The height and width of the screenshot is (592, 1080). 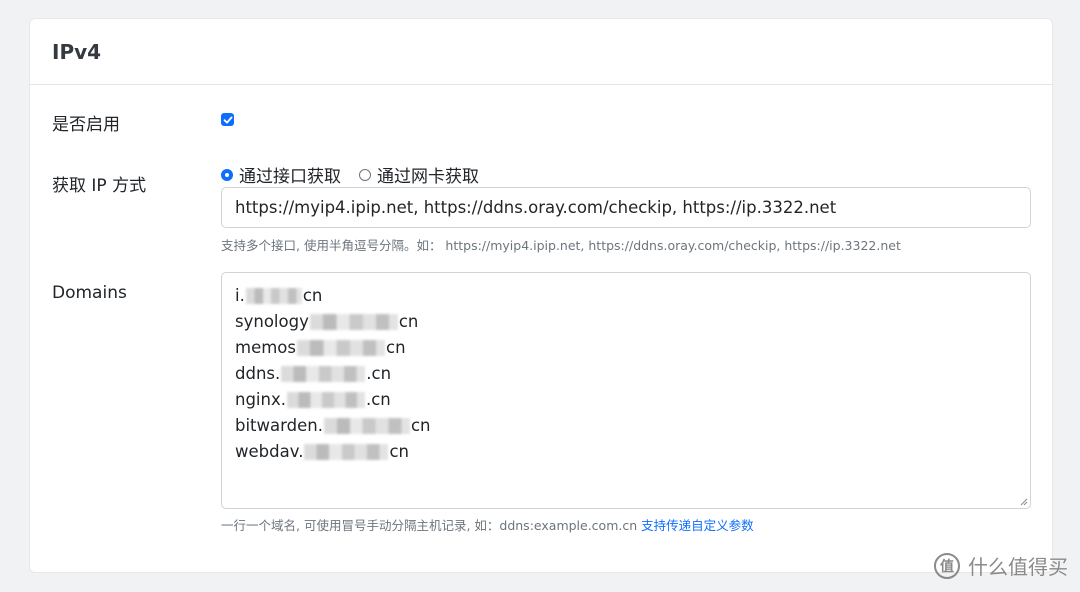 What do you see at coordinates (626, 426) in the screenshot?
I see `domain-line: bitwarden. cn` at bounding box center [626, 426].